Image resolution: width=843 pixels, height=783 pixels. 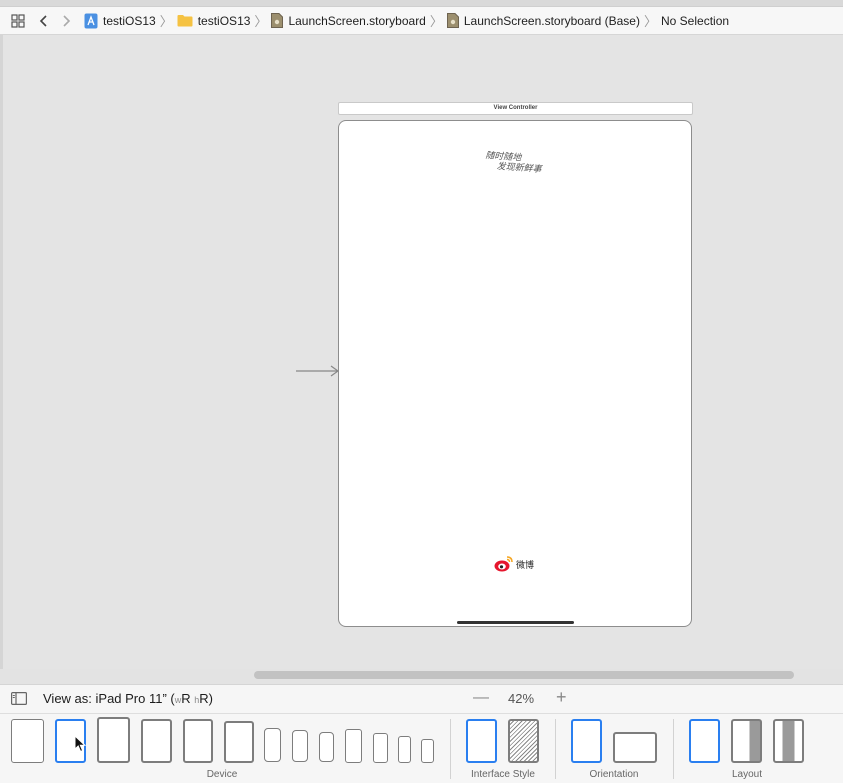 What do you see at coordinates (421, 3) in the screenshot?
I see `window-top-edge` at bounding box center [421, 3].